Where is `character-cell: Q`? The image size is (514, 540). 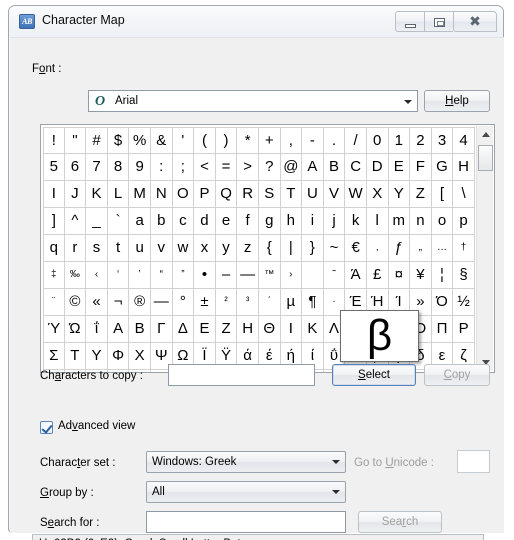 character-cell: Q is located at coordinates (226, 194).